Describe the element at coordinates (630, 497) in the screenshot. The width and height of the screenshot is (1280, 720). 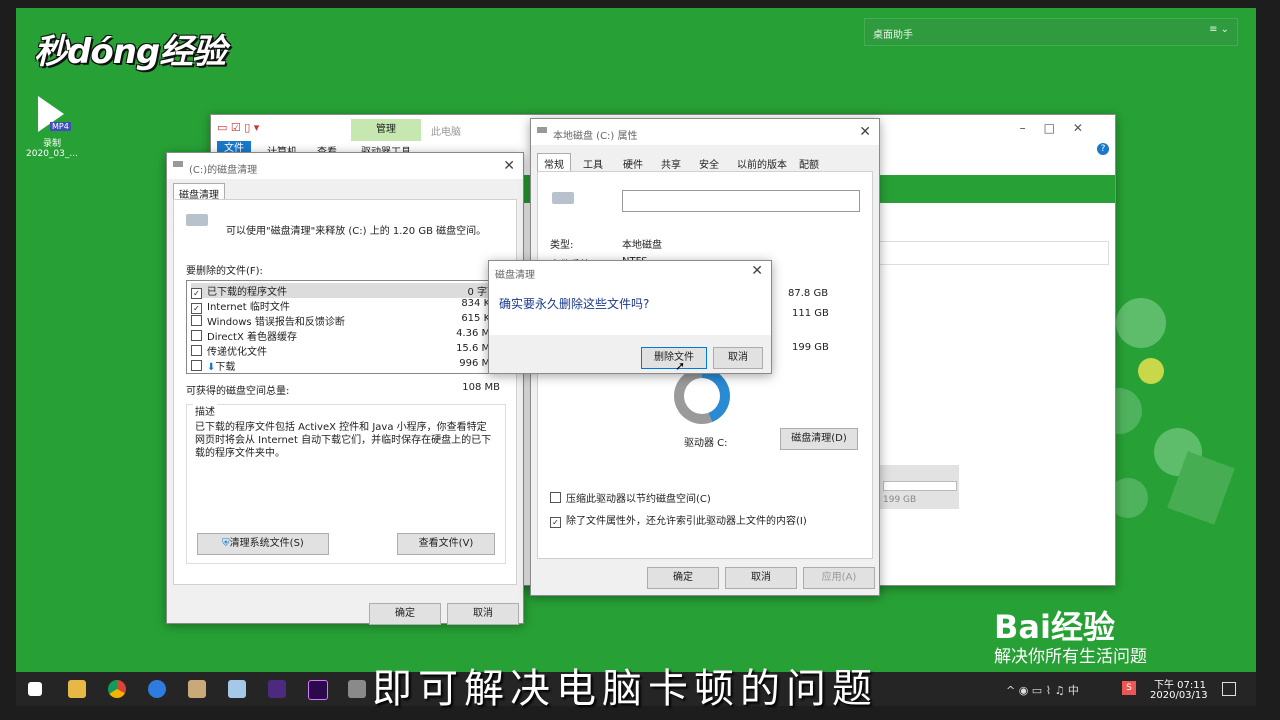
I see `compress-option: 压缩此驱动器以节约磁盘空间(C)` at that location.